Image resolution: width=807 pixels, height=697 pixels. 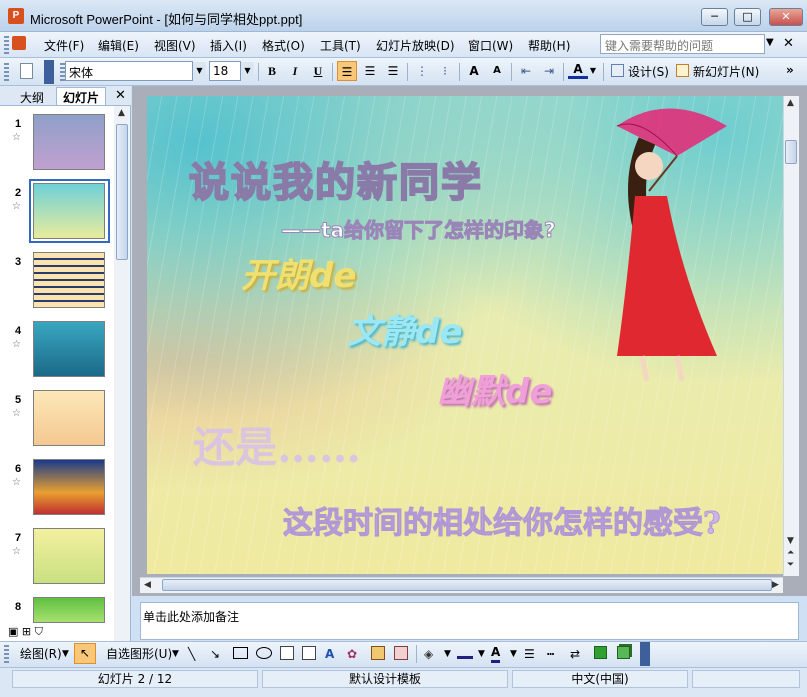 I want to click on font-color-icon: A, so click(x=578, y=70).